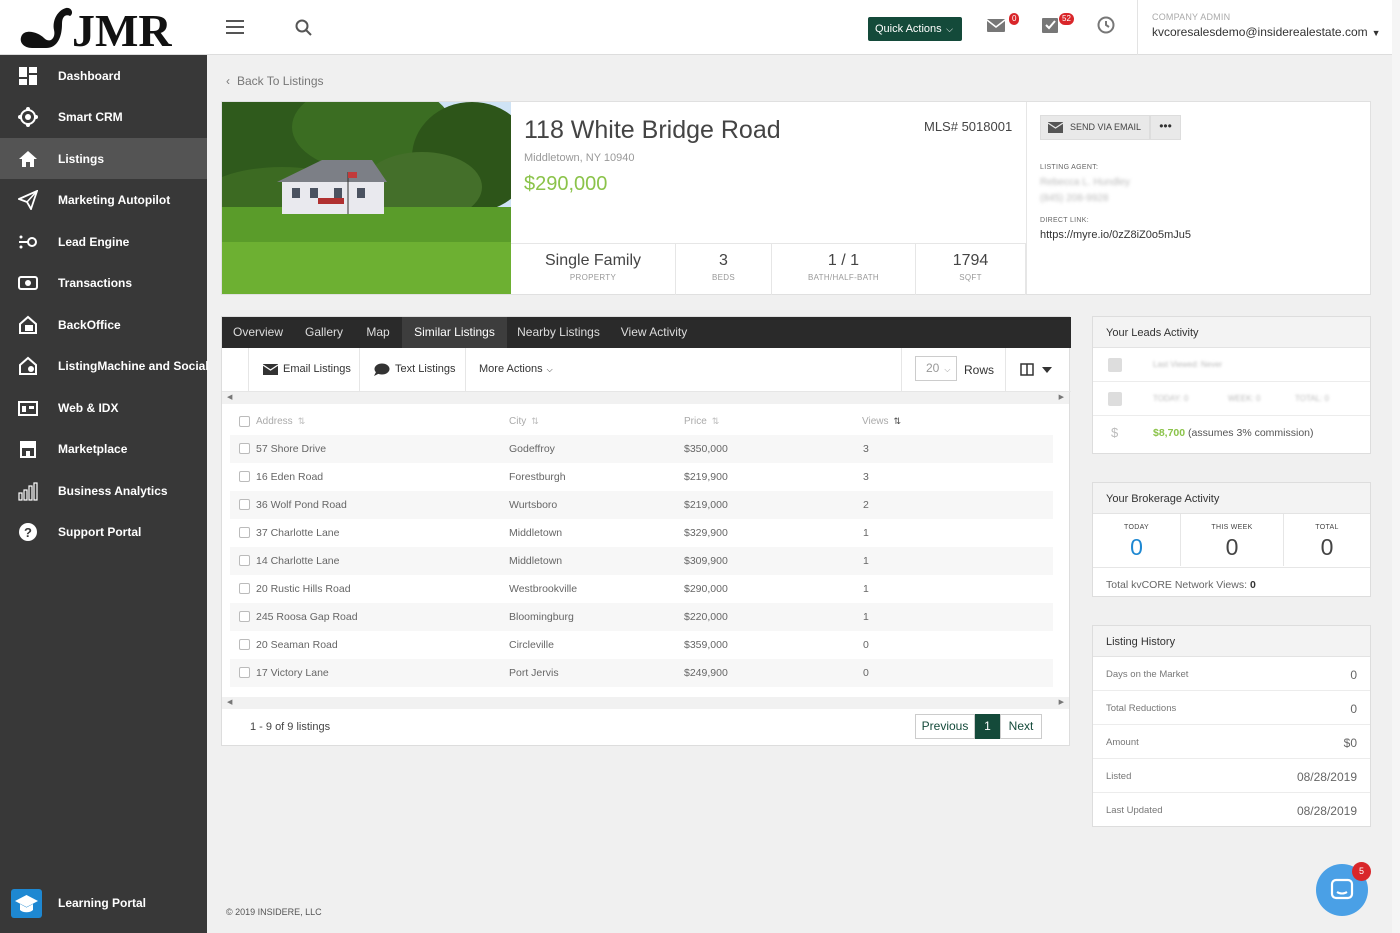 This screenshot has width=1400, height=933. Describe the element at coordinates (307, 617) in the screenshot. I see `cell-address: 245 Roosa Gap Road` at that location.